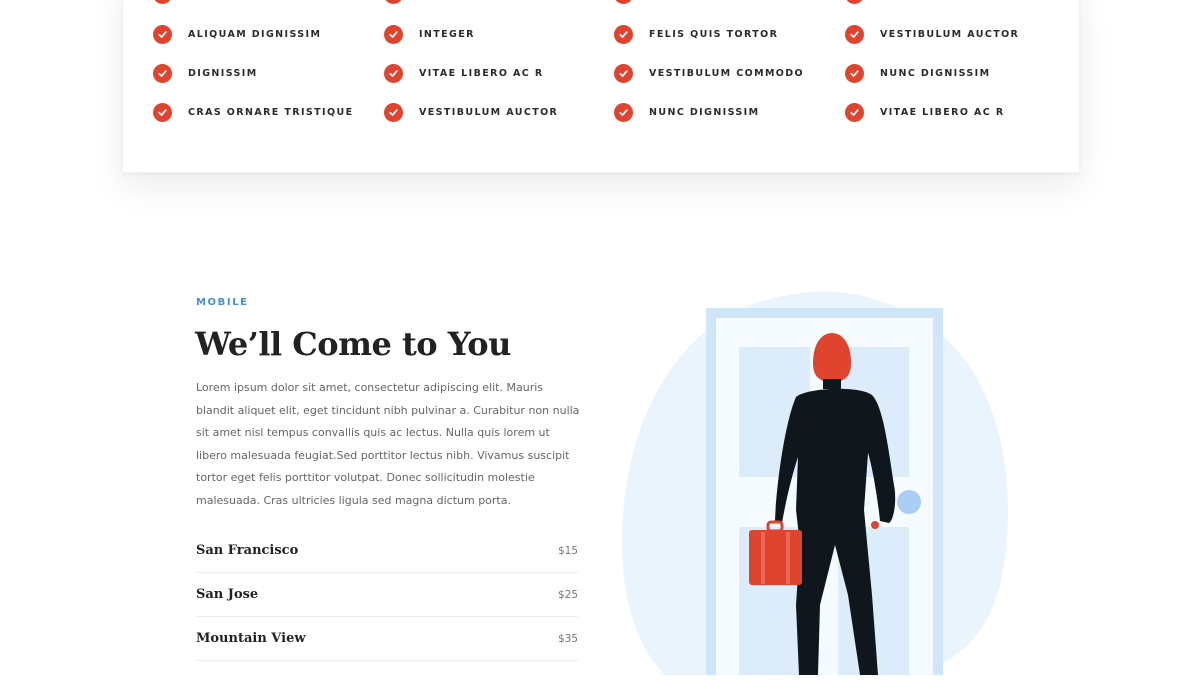 The height and width of the screenshot is (680, 1200). I want to click on price-row: San Jose $25, so click(387, 595).